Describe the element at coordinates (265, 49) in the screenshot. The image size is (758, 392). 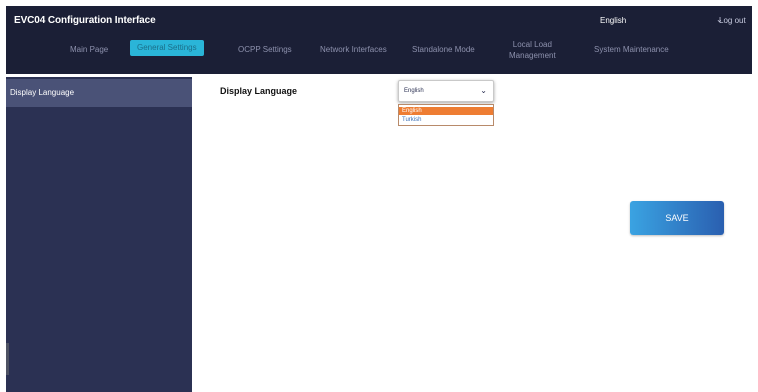
I see `nav-ocpp-settings: OCPP Settings` at that location.